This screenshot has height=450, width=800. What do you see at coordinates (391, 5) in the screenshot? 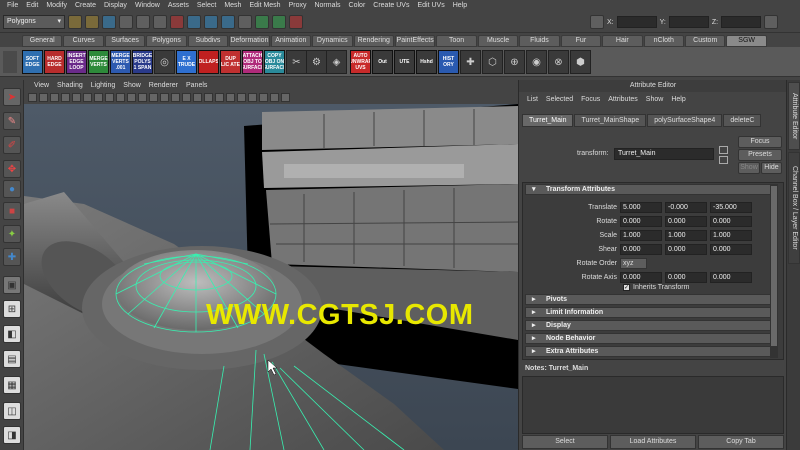
I see `menu-create-uvs: Create UVs` at bounding box center [391, 5].